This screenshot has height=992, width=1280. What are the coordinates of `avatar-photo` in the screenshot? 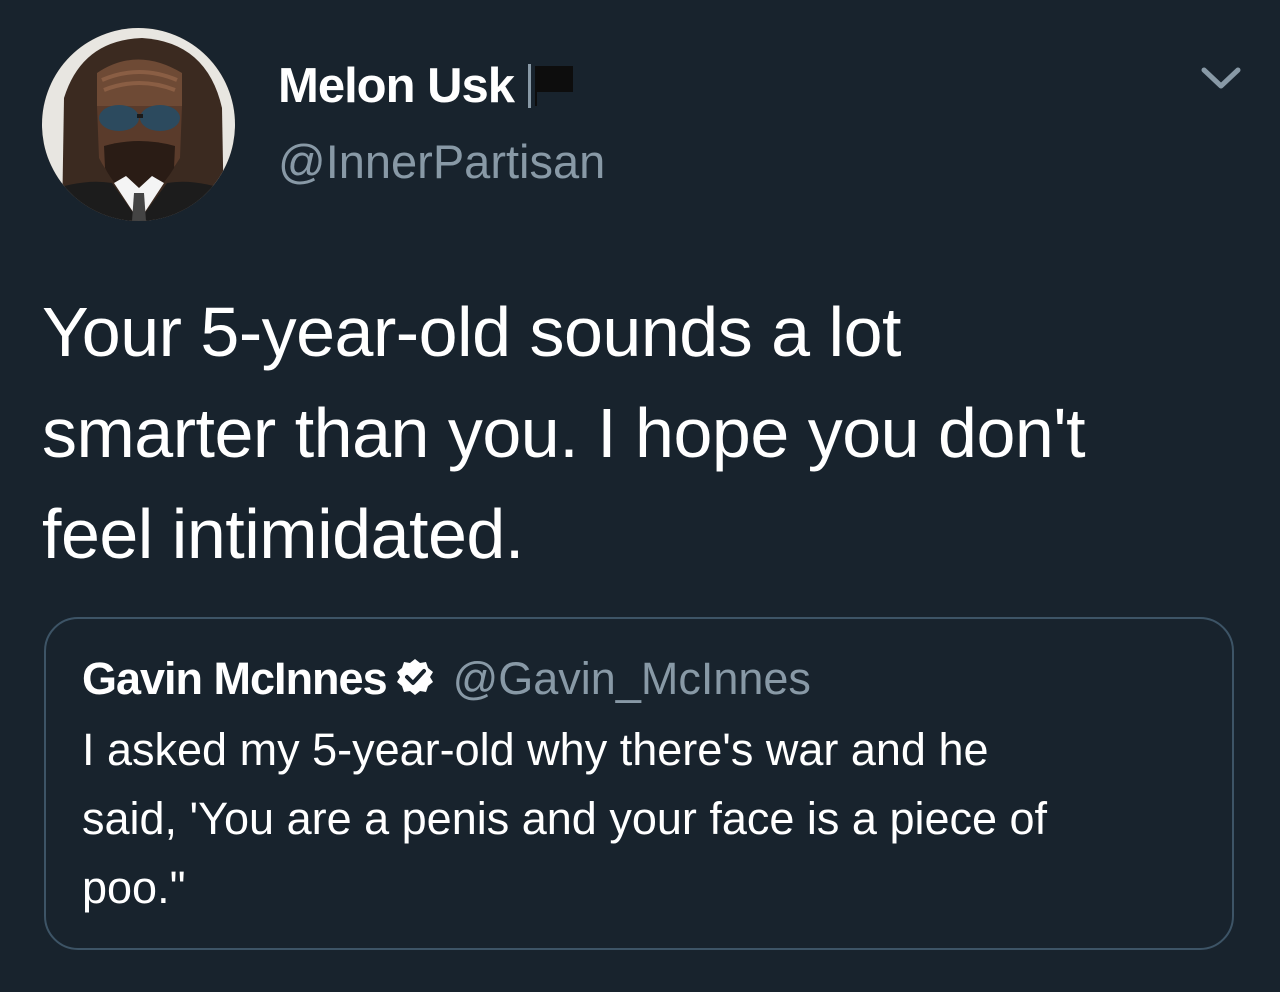 It's located at (138, 124).